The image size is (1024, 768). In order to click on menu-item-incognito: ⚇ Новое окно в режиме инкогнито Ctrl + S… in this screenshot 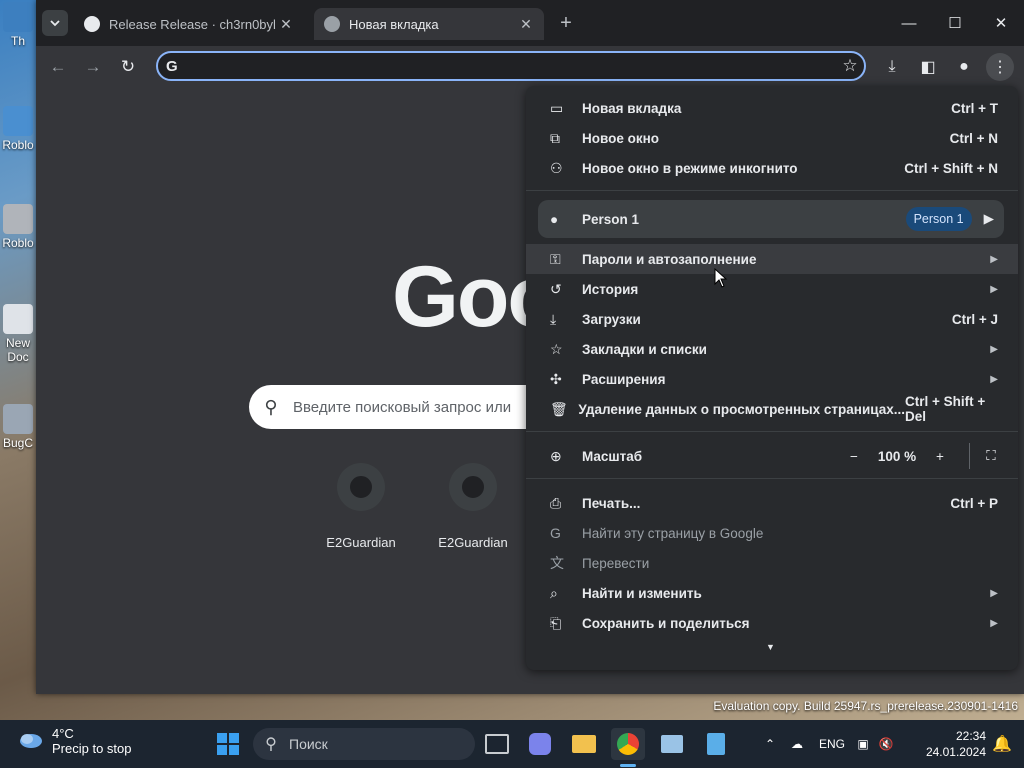, I will do `click(772, 168)`.